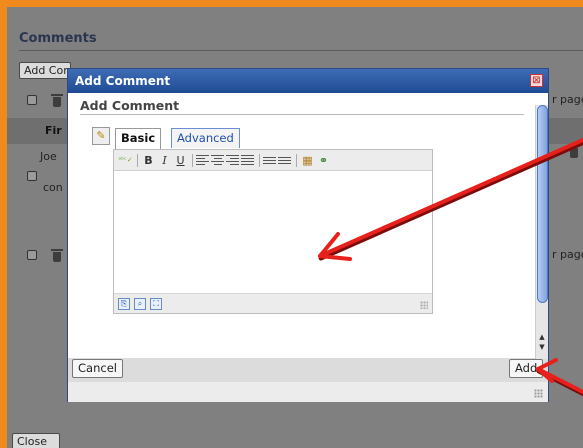 This screenshot has width=583, height=448. Describe the element at coordinates (148, 160) in the screenshot. I see `bold-icon: B` at that location.